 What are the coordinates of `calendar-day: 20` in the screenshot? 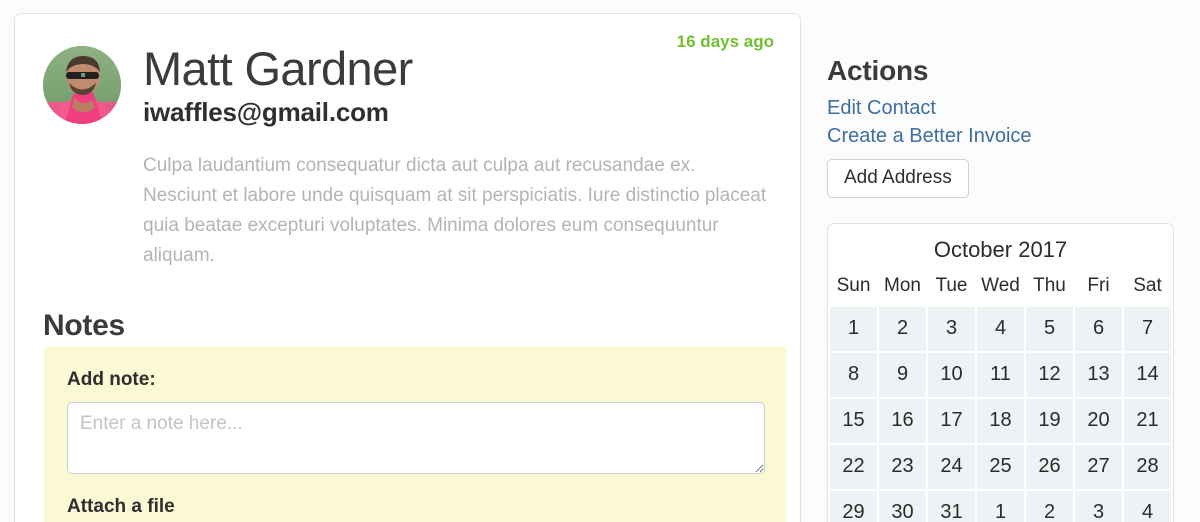 It's located at (1098, 421).